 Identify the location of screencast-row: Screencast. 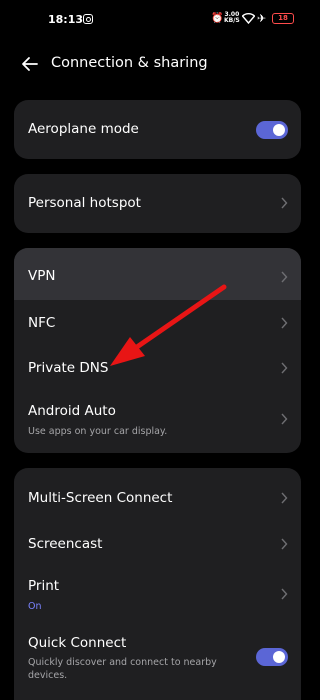
(157, 545).